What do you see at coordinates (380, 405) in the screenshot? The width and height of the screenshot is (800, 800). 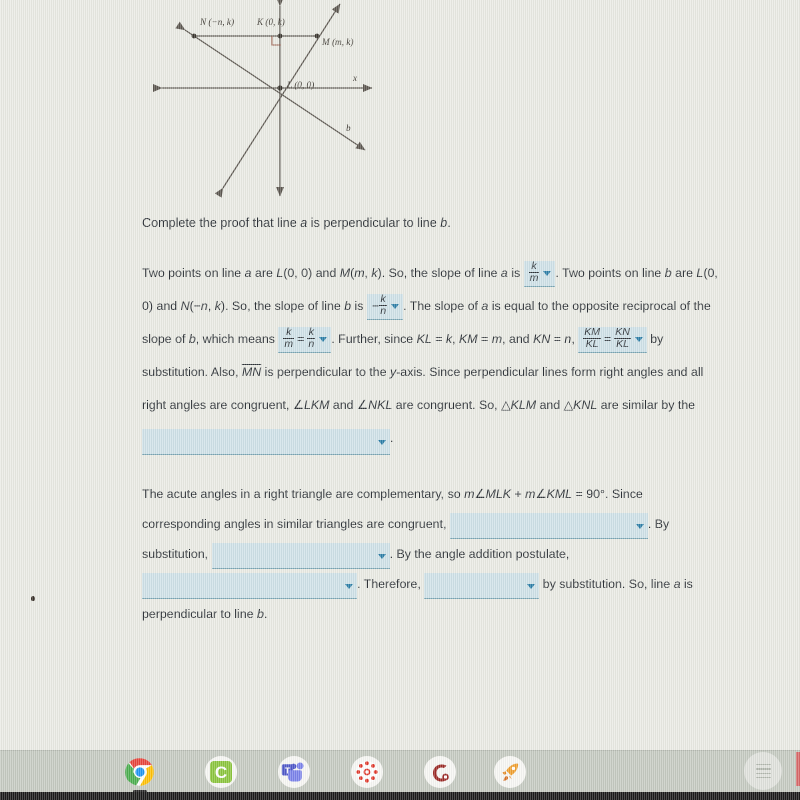 I see `p1-angle-NKL: NKL` at bounding box center [380, 405].